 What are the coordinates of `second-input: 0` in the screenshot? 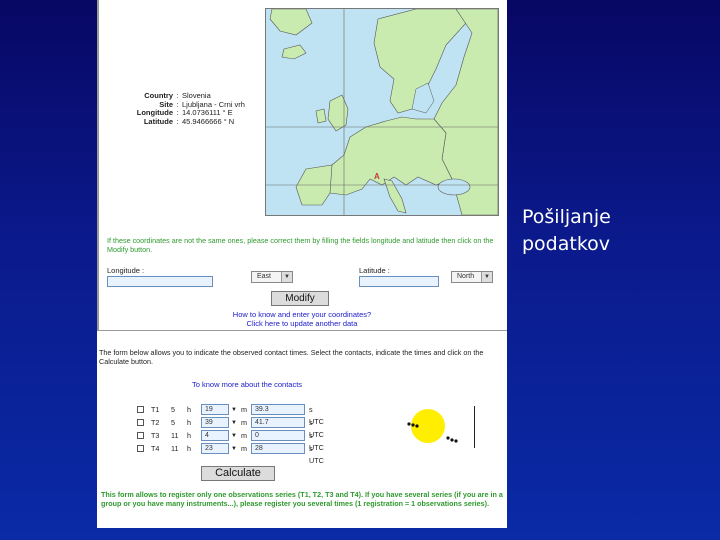 It's located at (278, 435).